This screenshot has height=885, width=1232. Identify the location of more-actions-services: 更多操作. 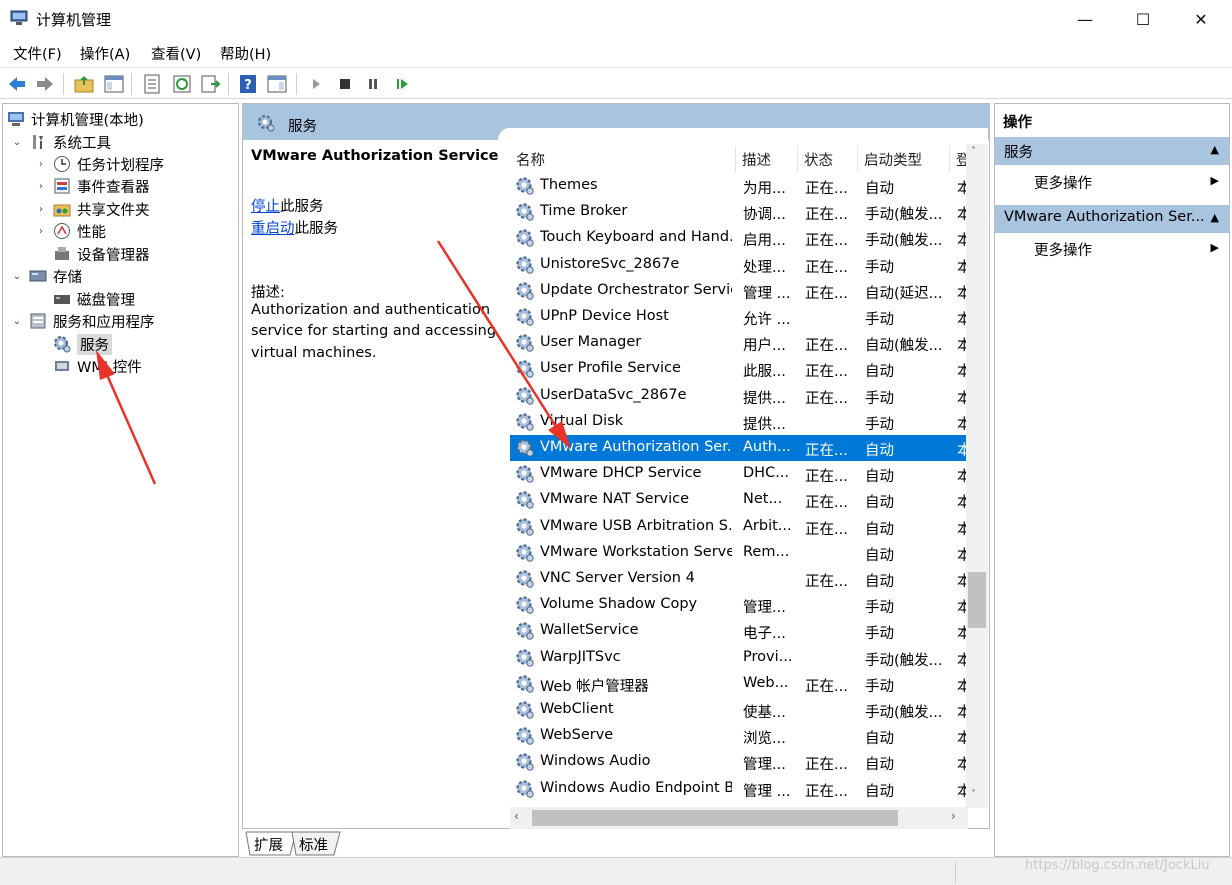
(1063, 182).